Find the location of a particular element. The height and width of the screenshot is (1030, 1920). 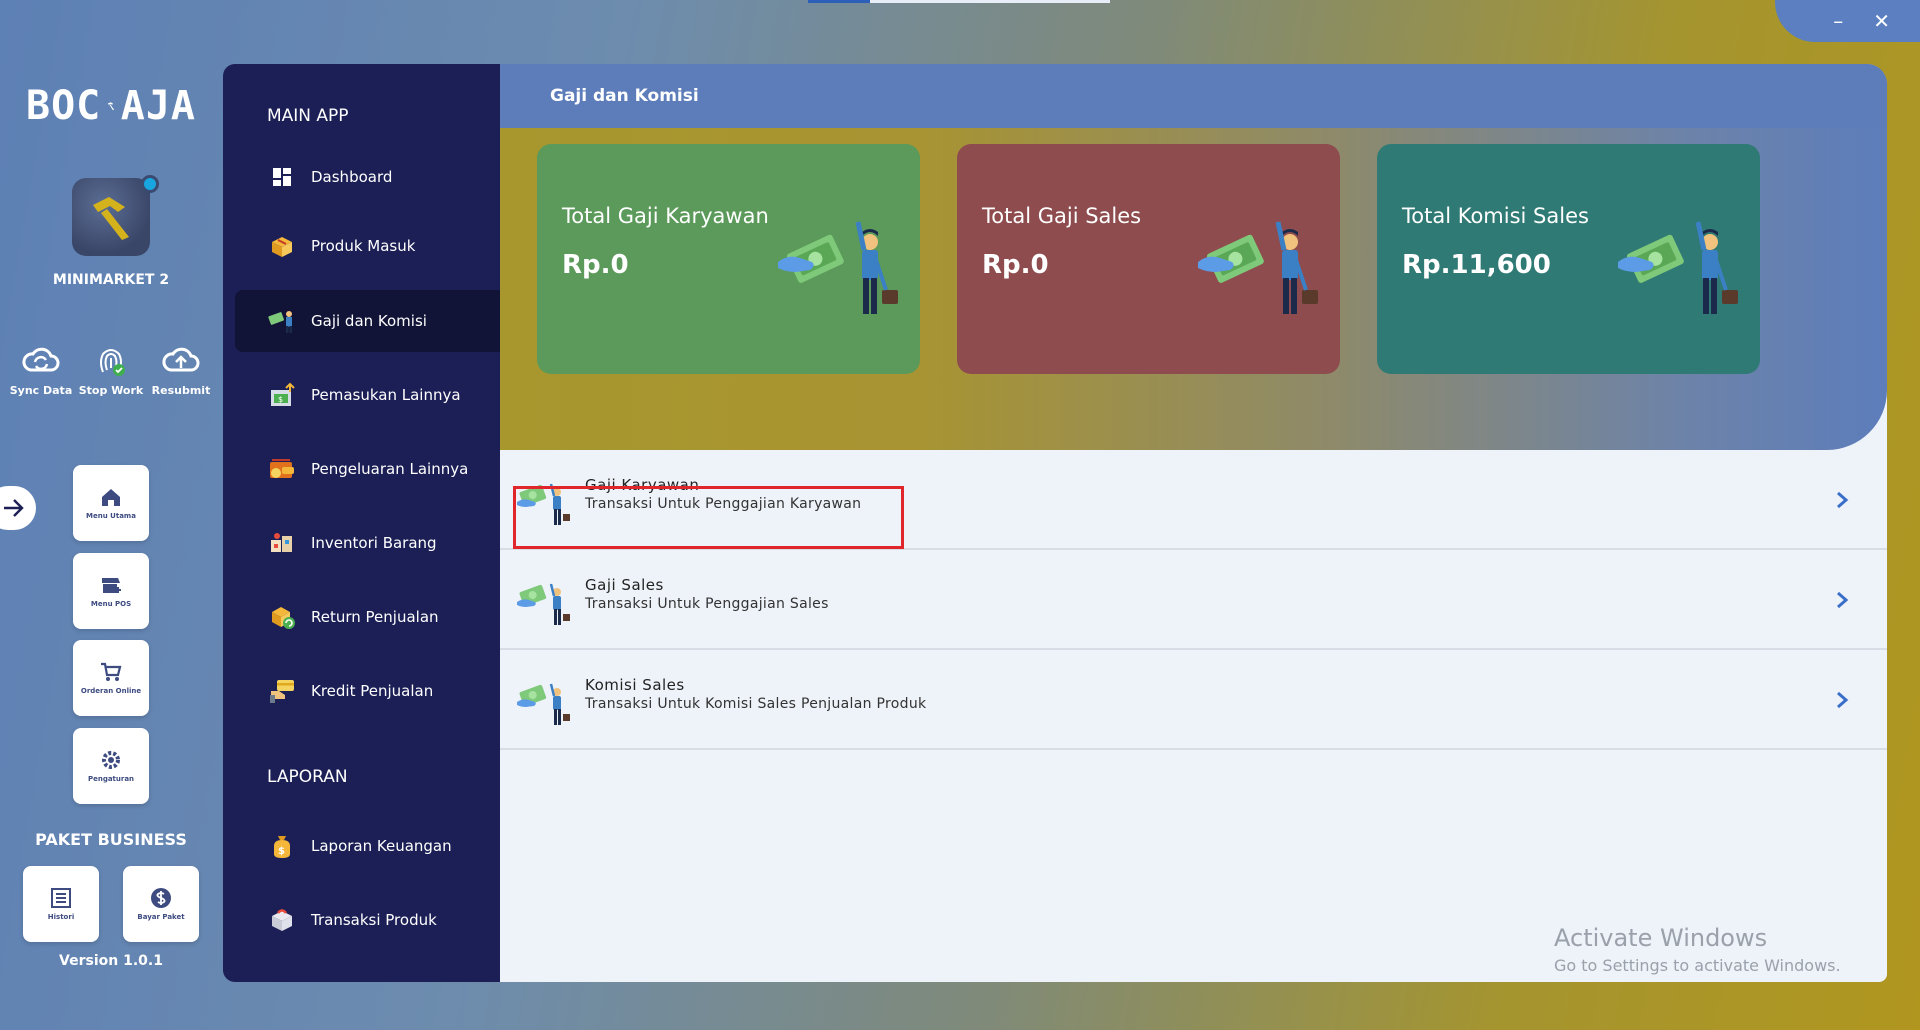

sidebar-item-label: Return Penjualan is located at coordinates (375, 617).